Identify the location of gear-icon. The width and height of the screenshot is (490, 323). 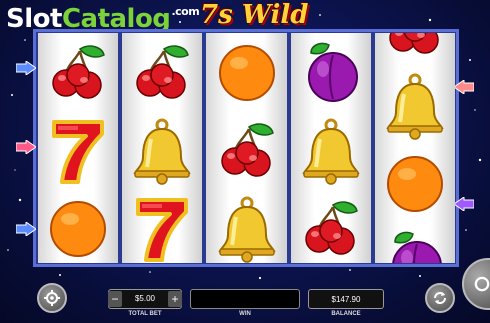
(52, 298).